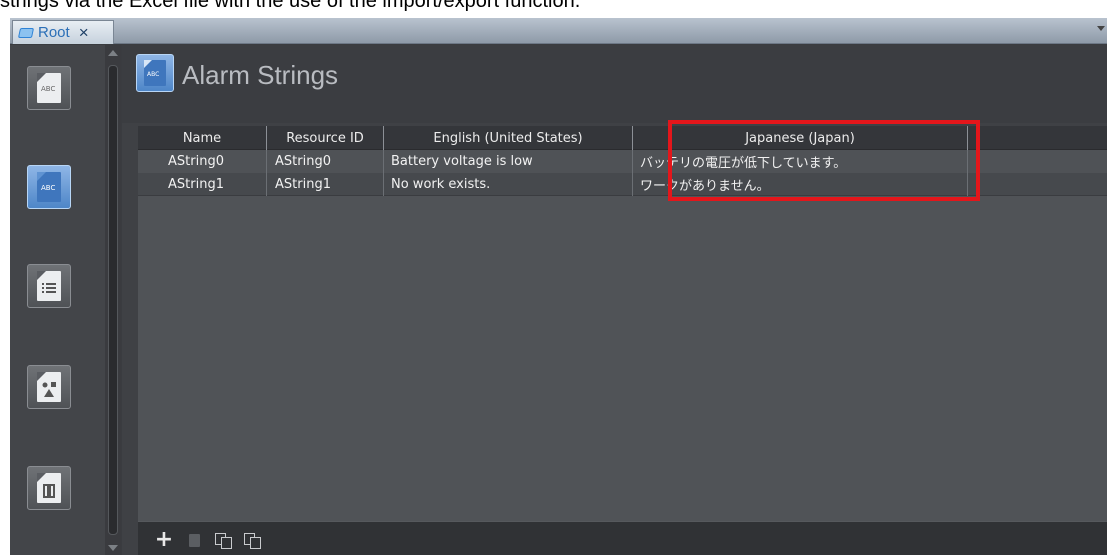 The image size is (1107, 555). I want to click on cell-japanese: ワークがありません。, so click(800, 184).